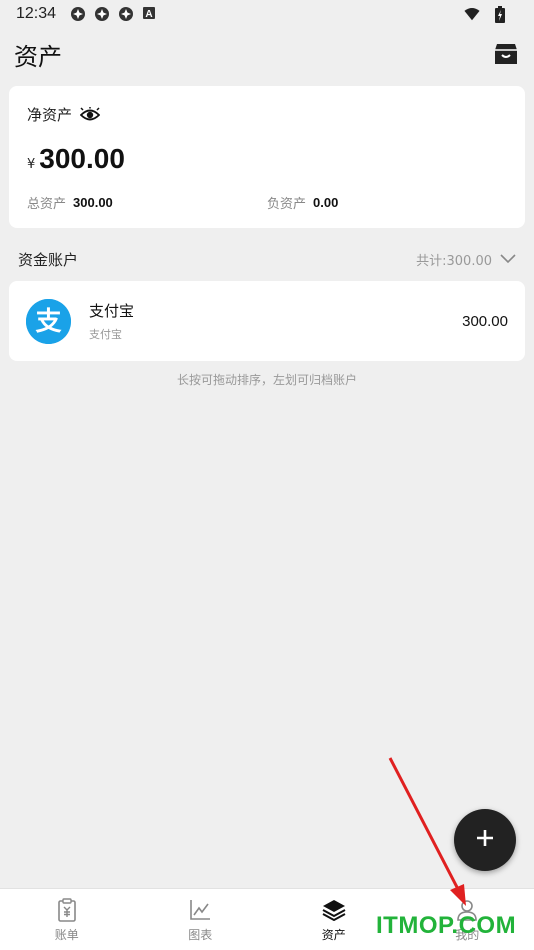  Describe the element at coordinates (67, 910) in the screenshot. I see `bill-icon` at that location.